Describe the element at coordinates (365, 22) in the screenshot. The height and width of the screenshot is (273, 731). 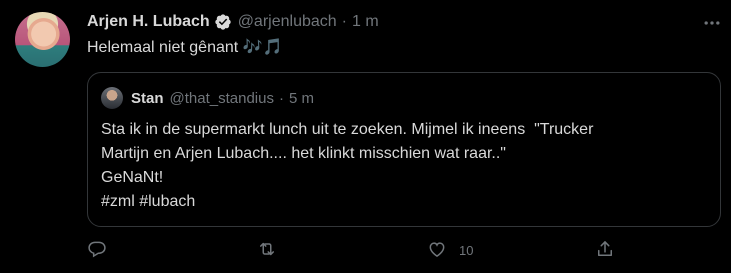
I see `tweet-timestamp: 1 m` at that location.